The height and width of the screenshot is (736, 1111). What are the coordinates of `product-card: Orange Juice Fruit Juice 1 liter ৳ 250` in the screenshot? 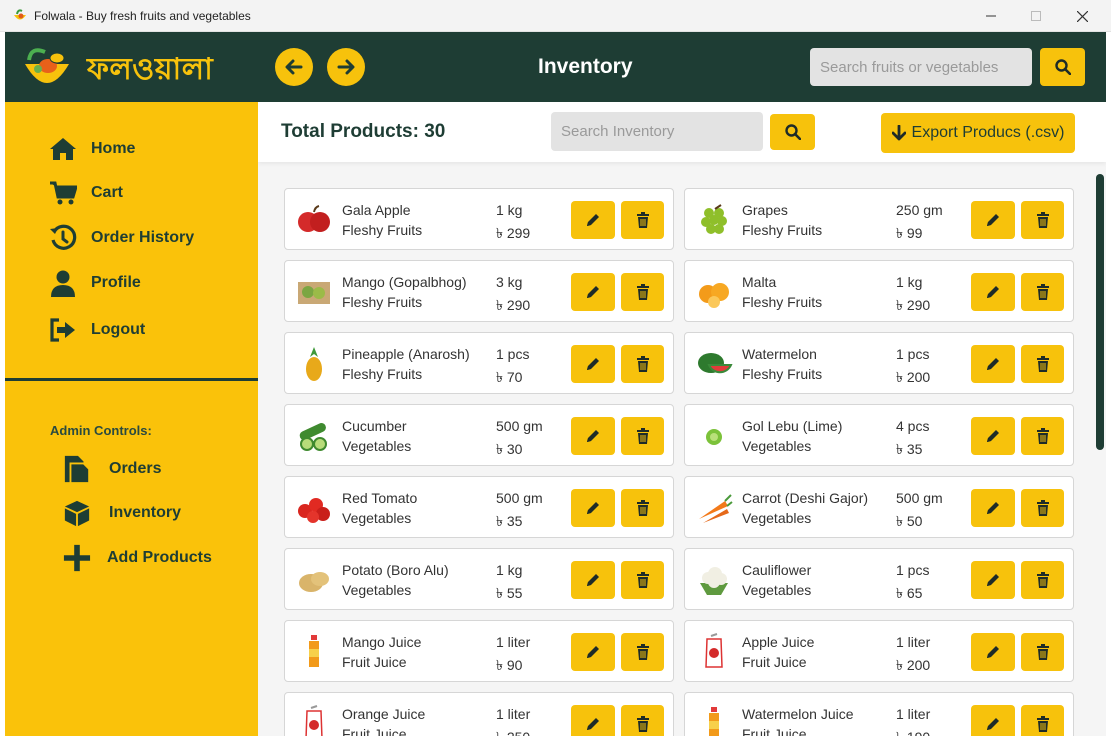 It's located at (479, 714).